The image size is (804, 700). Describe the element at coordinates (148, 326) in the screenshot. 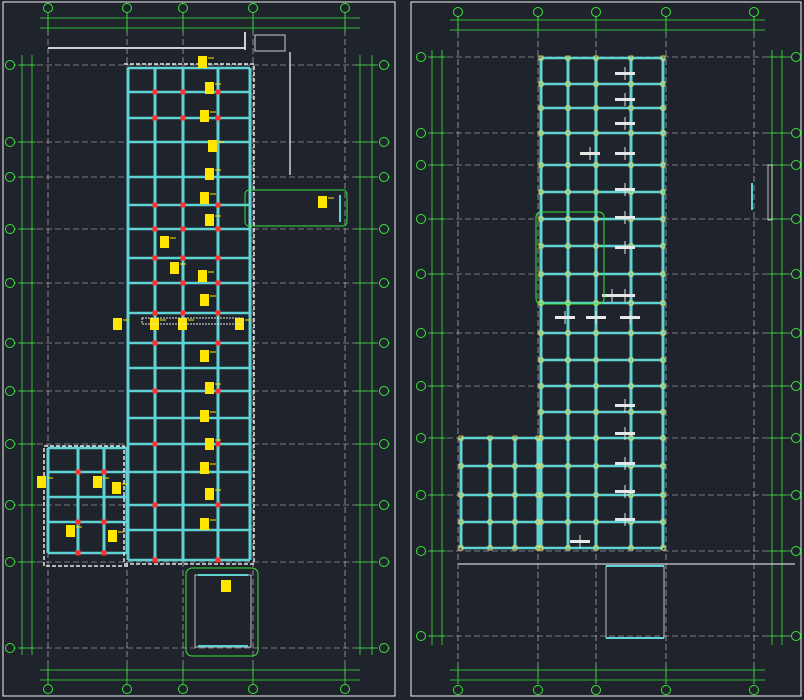

I see `left-column-markers` at that location.